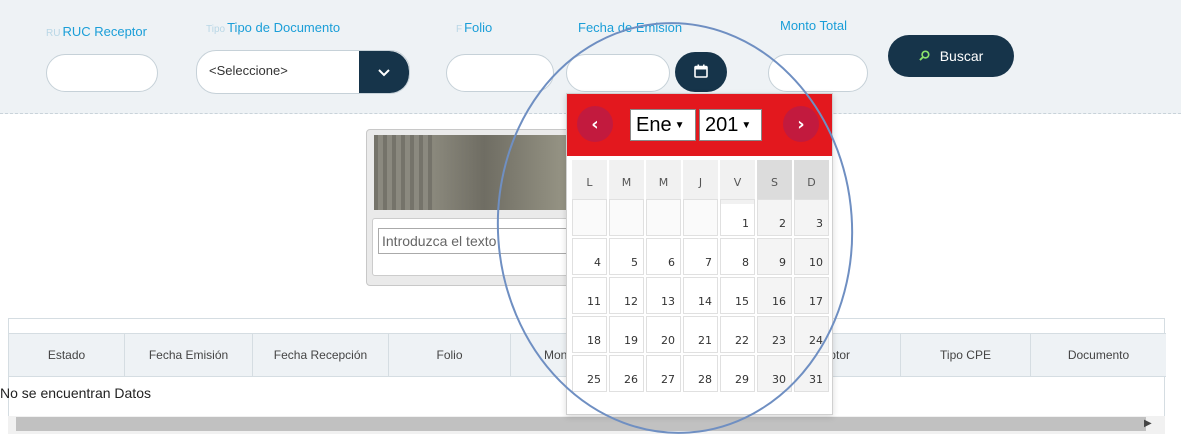 This screenshot has height=435, width=1181. What do you see at coordinates (589, 334) in the screenshot?
I see `day-cell: 18` at bounding box center [589, 334].